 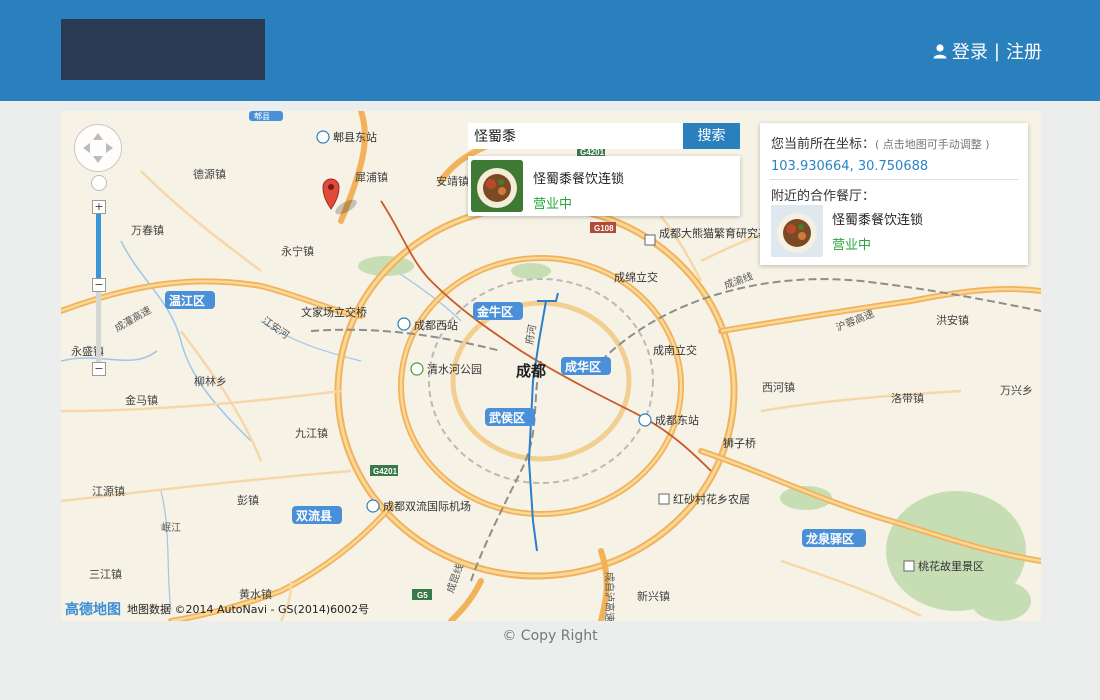 What do you see at coordinates (574, 136) in the screenshot?
I see `search-input` at bounding box center [574, 136].